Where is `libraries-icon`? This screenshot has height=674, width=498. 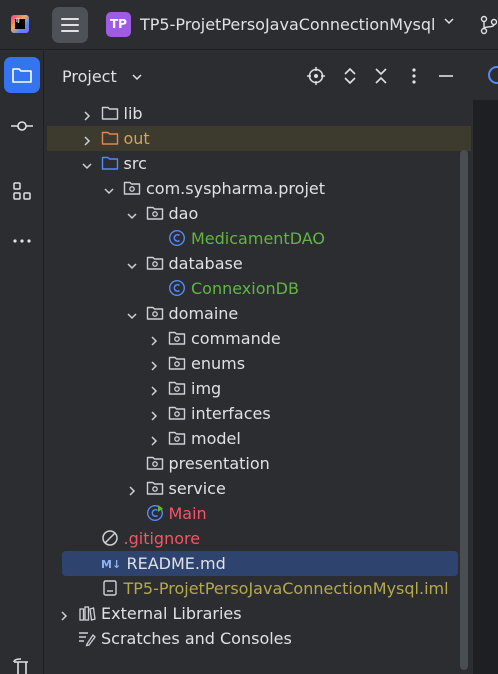 libraries-icon is located at coordinates (87, 613).